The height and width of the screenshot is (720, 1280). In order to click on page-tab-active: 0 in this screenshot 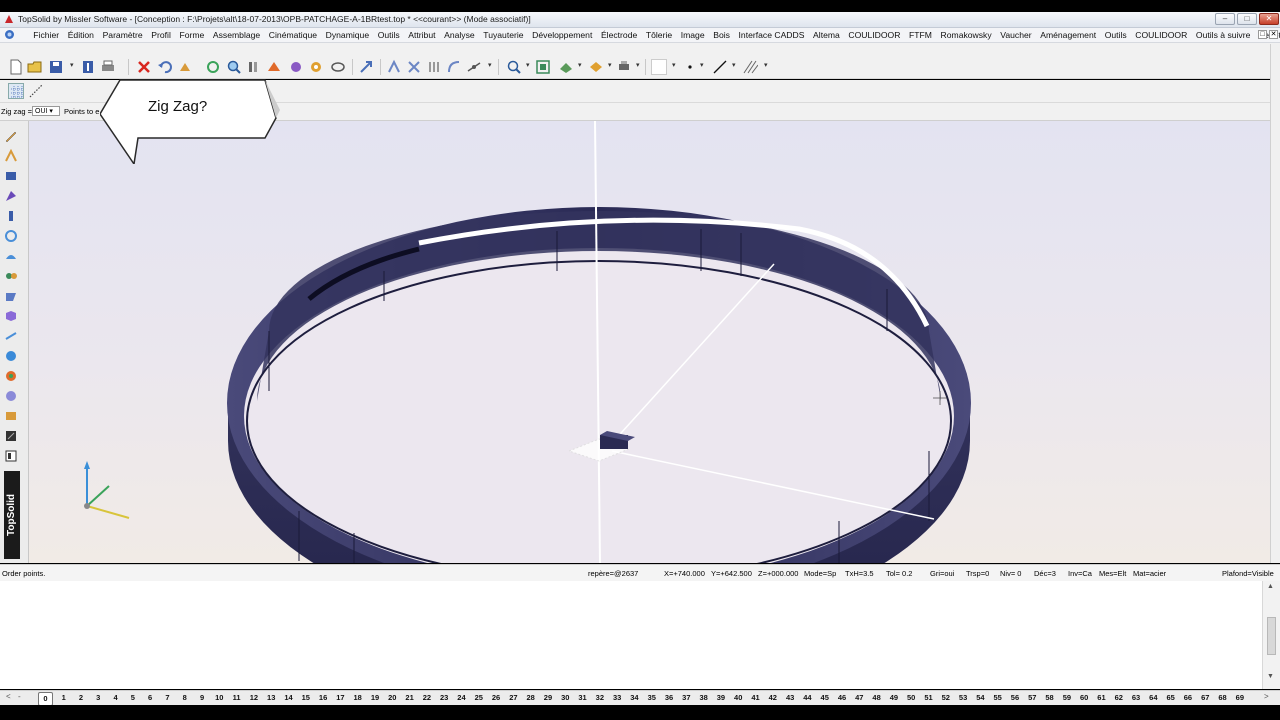, I will do `click(45, 699)`.